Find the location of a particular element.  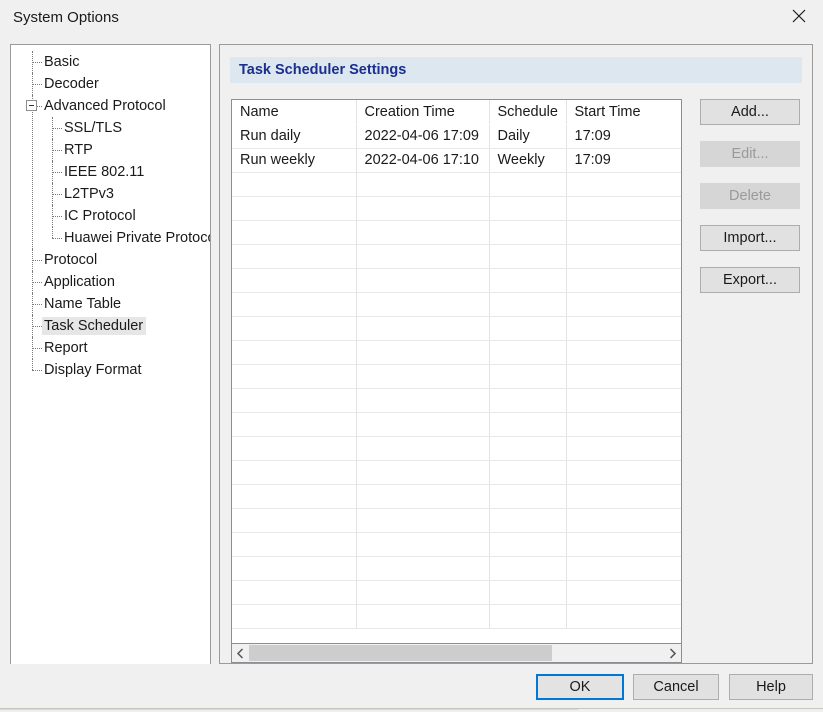

help-button: Help is located at coordinates (771, 687).